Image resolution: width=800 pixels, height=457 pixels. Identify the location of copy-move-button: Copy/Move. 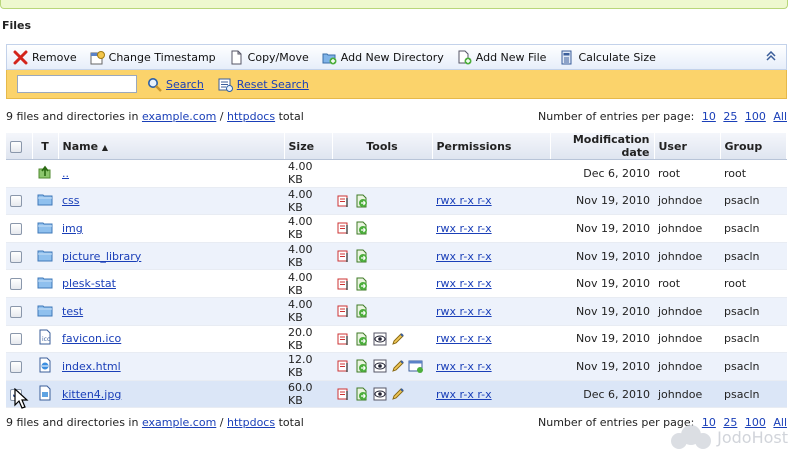
(269, 57).